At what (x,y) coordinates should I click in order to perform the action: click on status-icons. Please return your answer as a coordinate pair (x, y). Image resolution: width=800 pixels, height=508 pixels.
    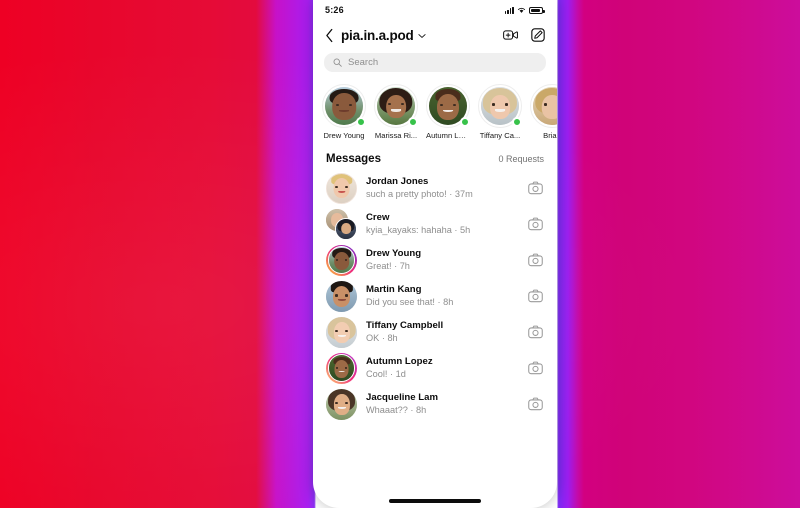
    Looking at the image, I should click on (524, 10).